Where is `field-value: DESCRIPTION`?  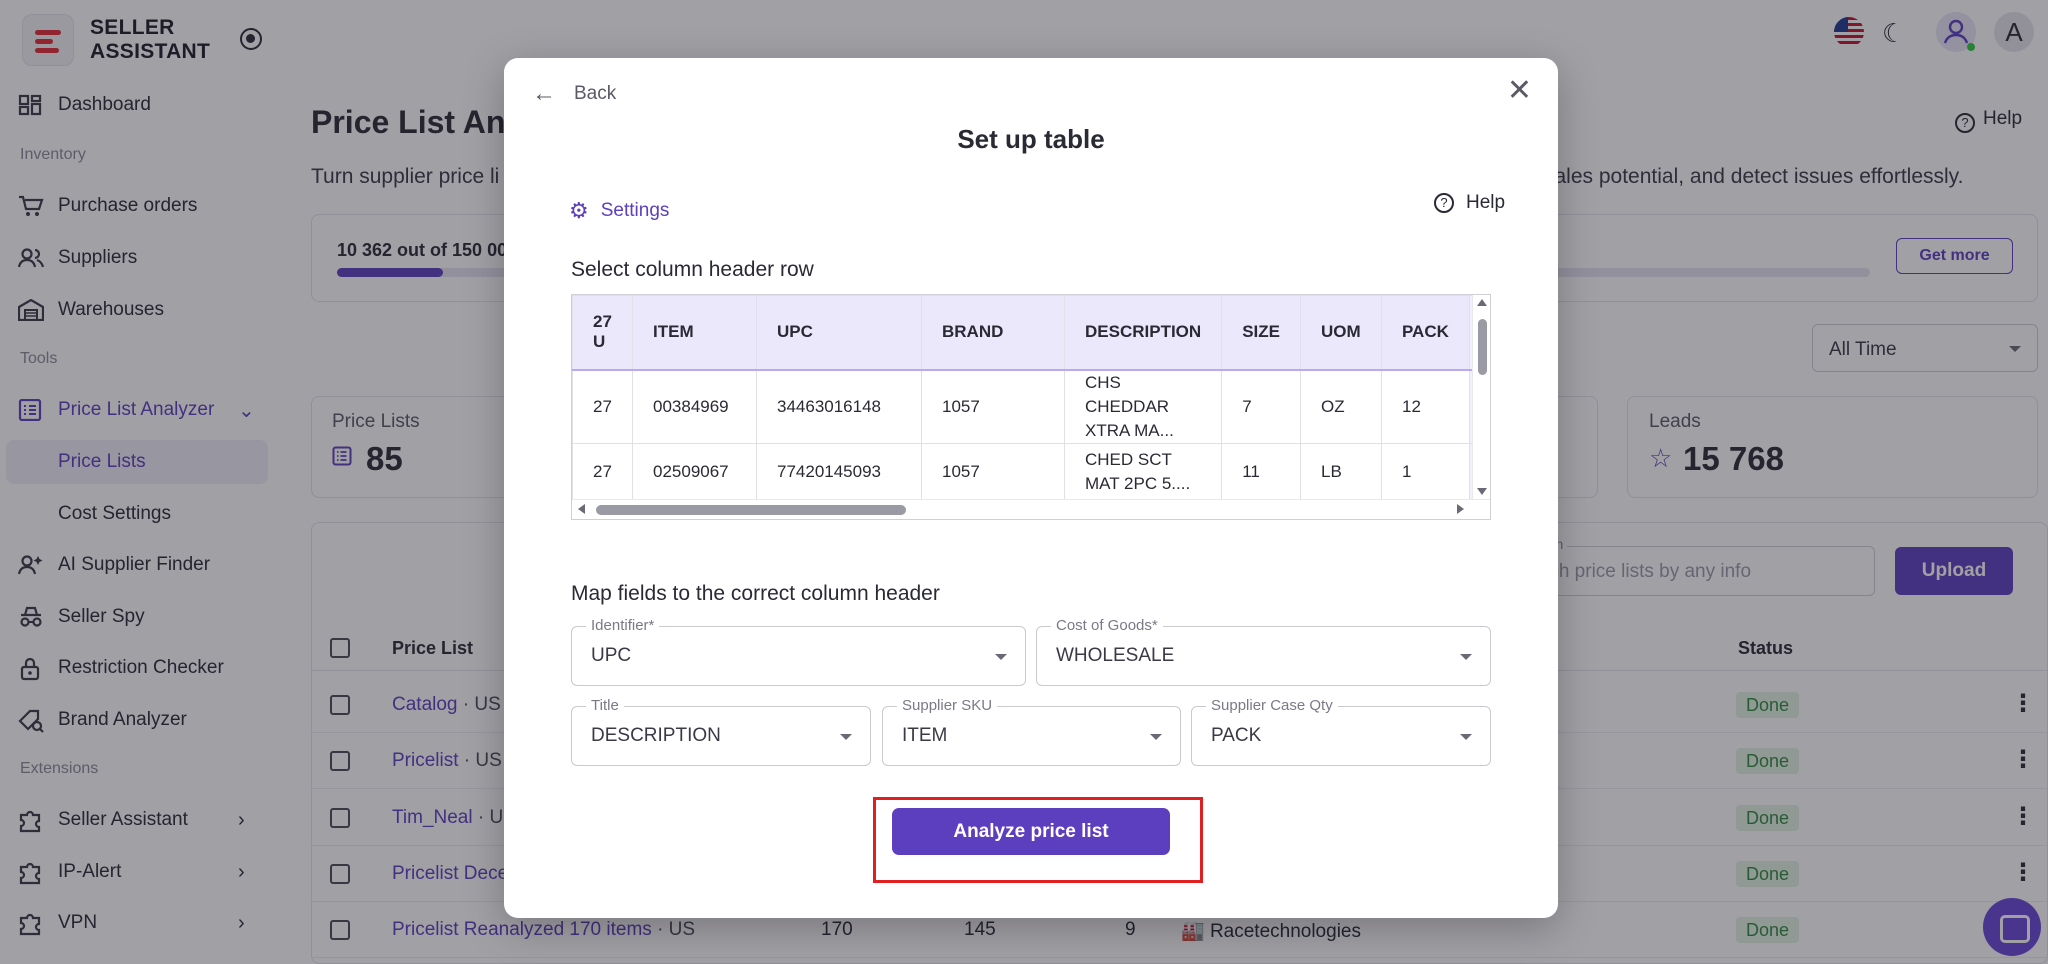 field-value: DESCRIPTION is located at coordinates (656, 735).